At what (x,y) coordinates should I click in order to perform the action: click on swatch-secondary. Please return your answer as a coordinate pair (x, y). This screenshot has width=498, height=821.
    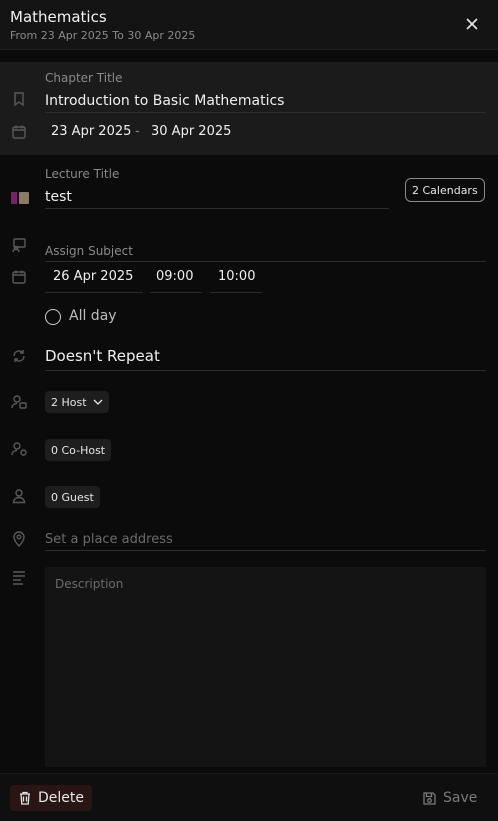
    Looking at the image, I should click on (24, 198).